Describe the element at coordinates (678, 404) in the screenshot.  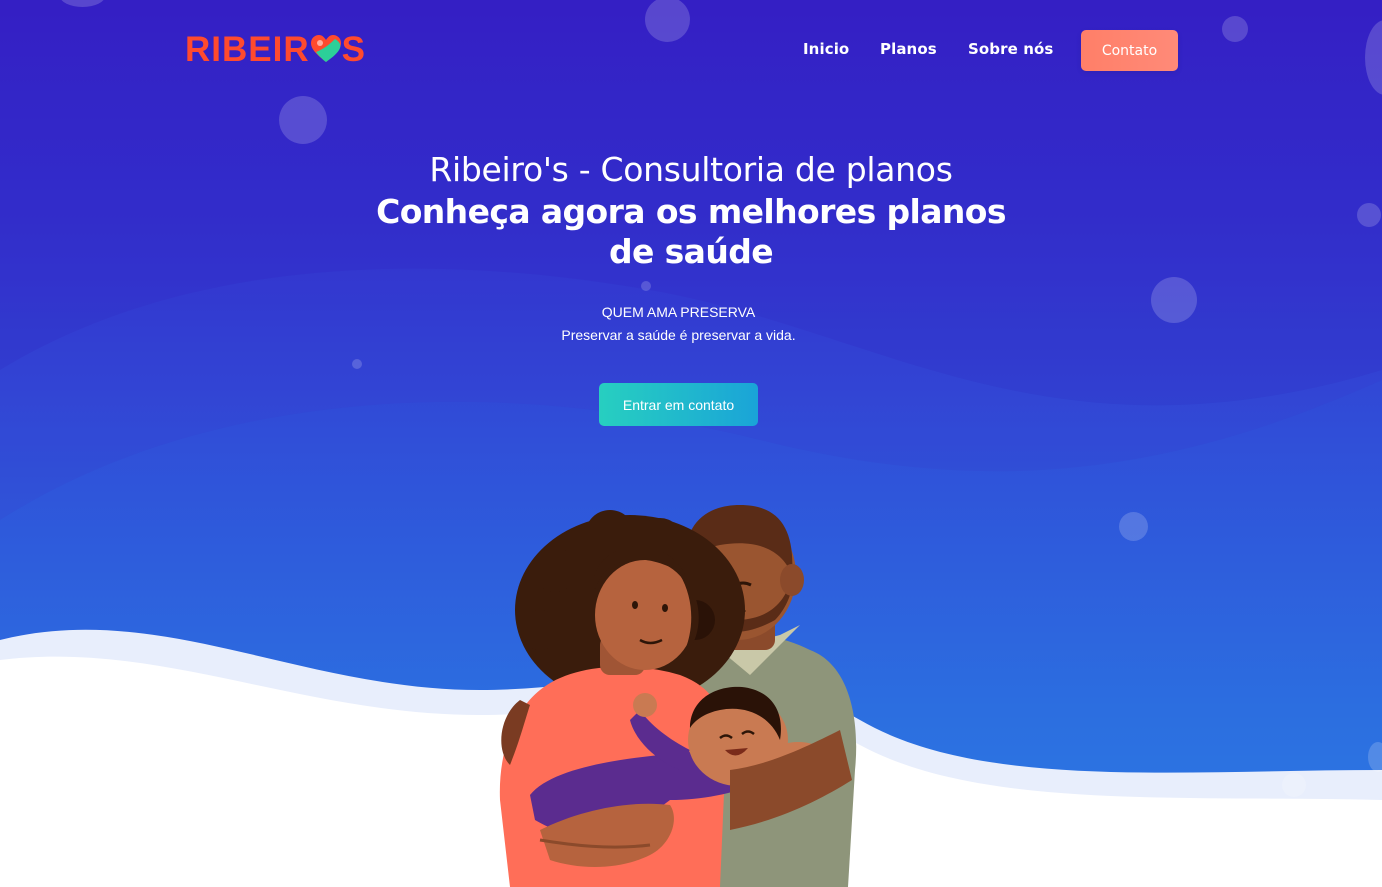
I see `cta-contact-button: Entrar em contato` at that location.